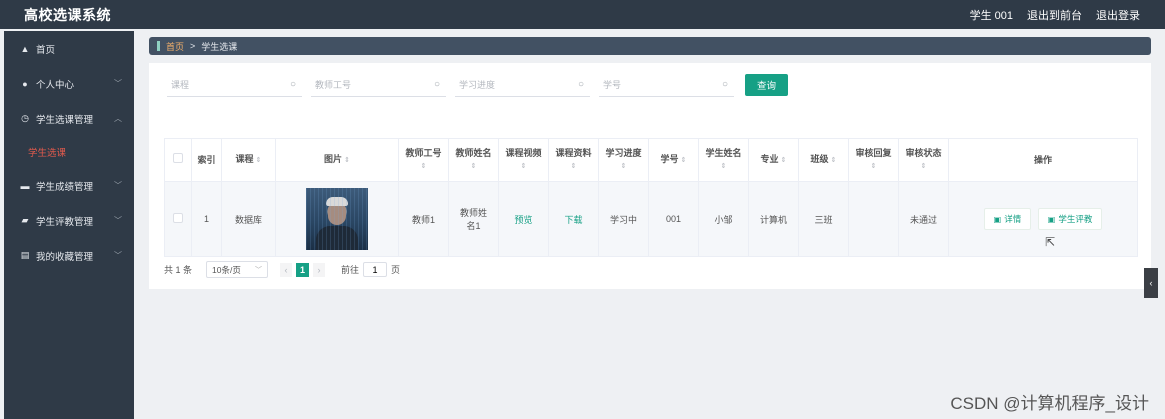  Describe the element at coordinates (244, 159) in the screenshot. I see `column-header-label: 课程` at that location.